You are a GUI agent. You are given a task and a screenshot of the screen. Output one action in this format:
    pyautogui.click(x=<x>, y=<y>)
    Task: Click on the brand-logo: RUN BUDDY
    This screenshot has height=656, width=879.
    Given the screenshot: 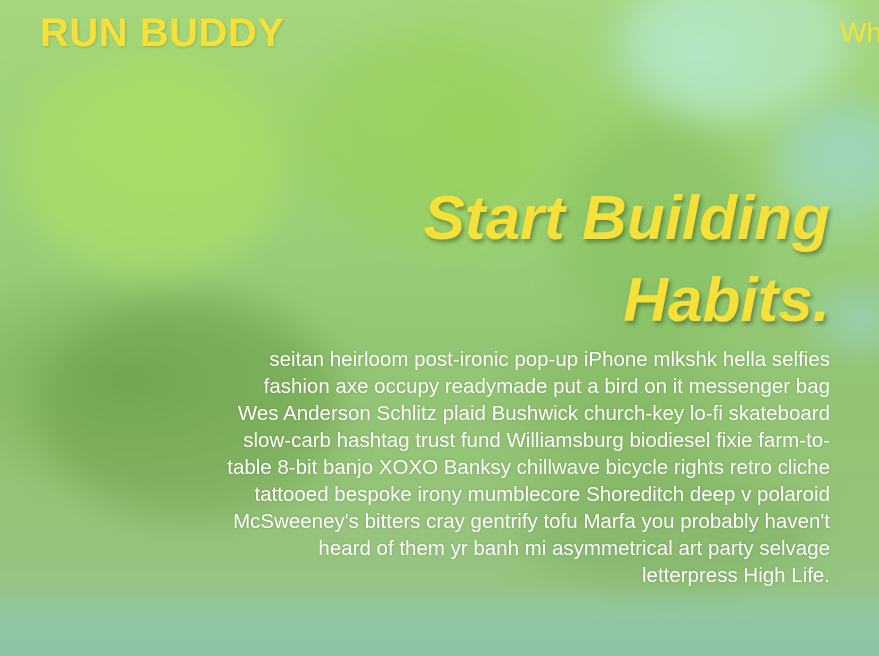 What is the action you would take?
    pyautogui.click(x=162, y=33)
    